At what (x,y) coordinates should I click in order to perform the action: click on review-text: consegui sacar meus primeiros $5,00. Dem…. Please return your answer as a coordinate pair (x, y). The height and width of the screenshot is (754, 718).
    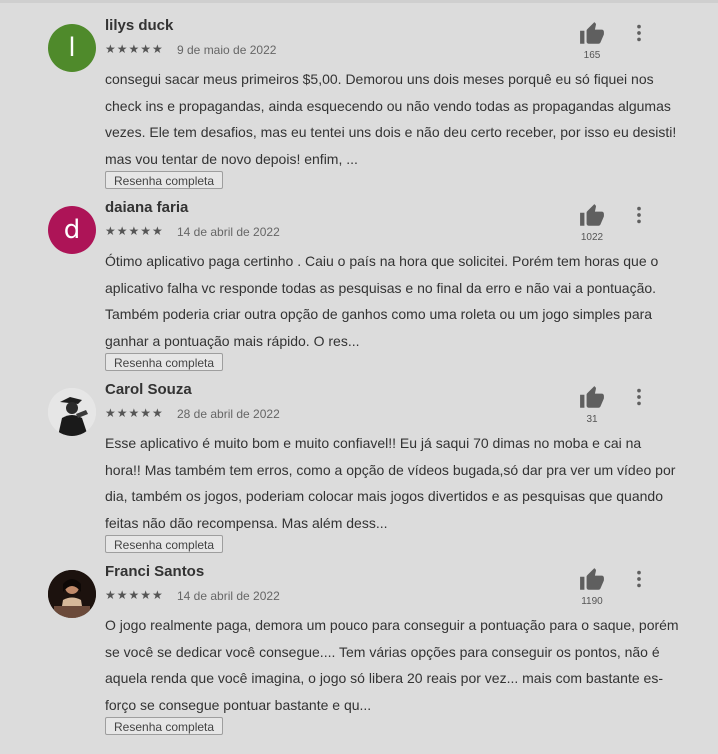
    Looking at the image, I should click on (391, 119).